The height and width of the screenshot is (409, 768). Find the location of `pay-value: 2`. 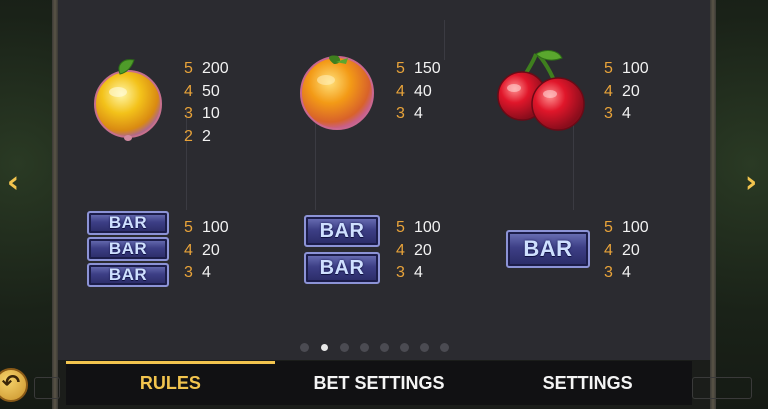

pay-value: 2 is located at coordinates (206, 136).